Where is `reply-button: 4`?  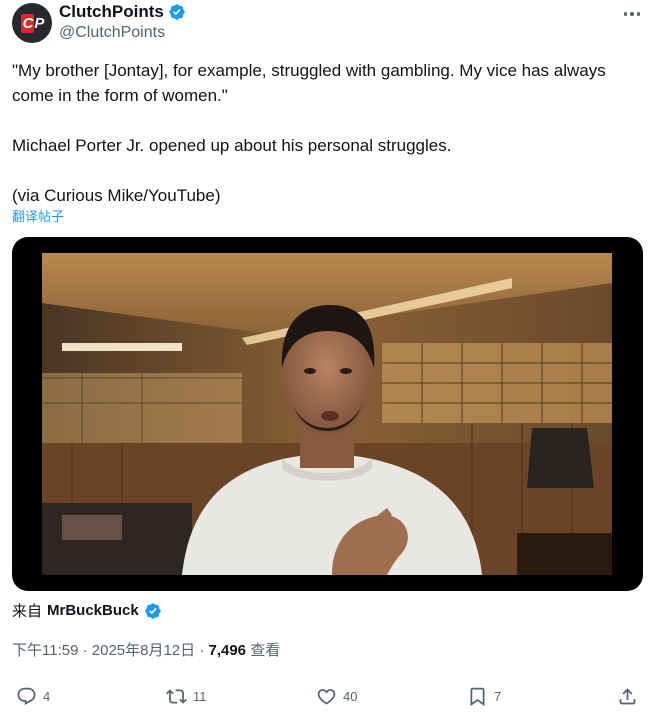
reply-button: 4 is located at coordinates (33, 696).